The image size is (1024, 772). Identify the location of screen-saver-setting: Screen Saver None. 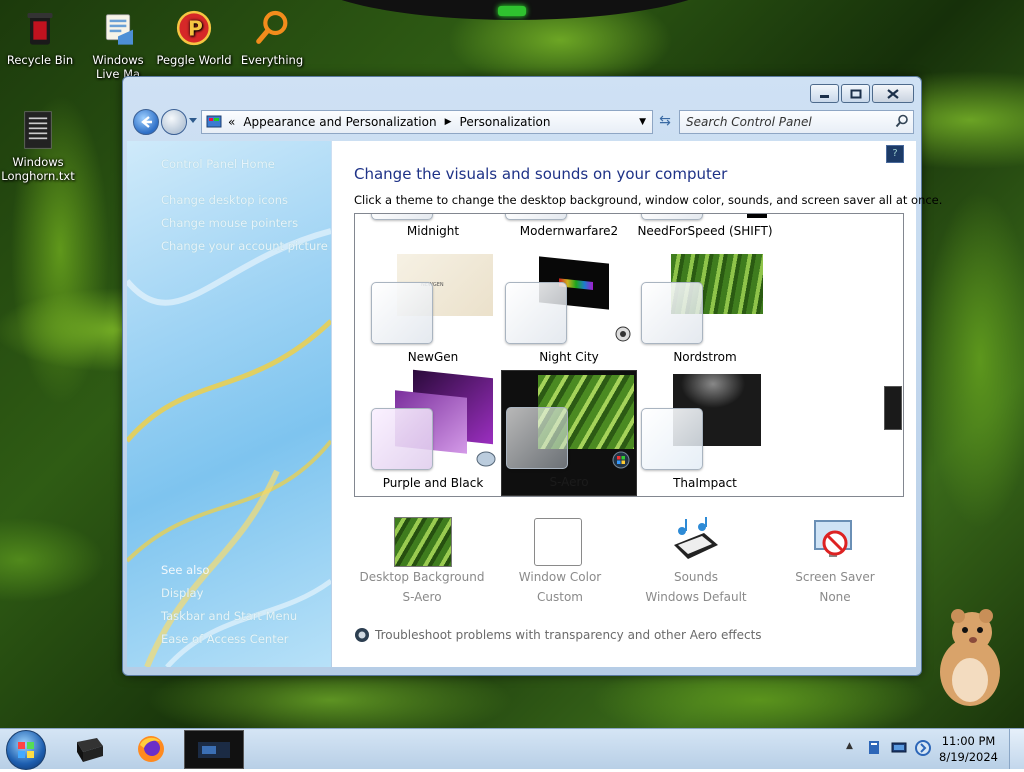
(835, 567).